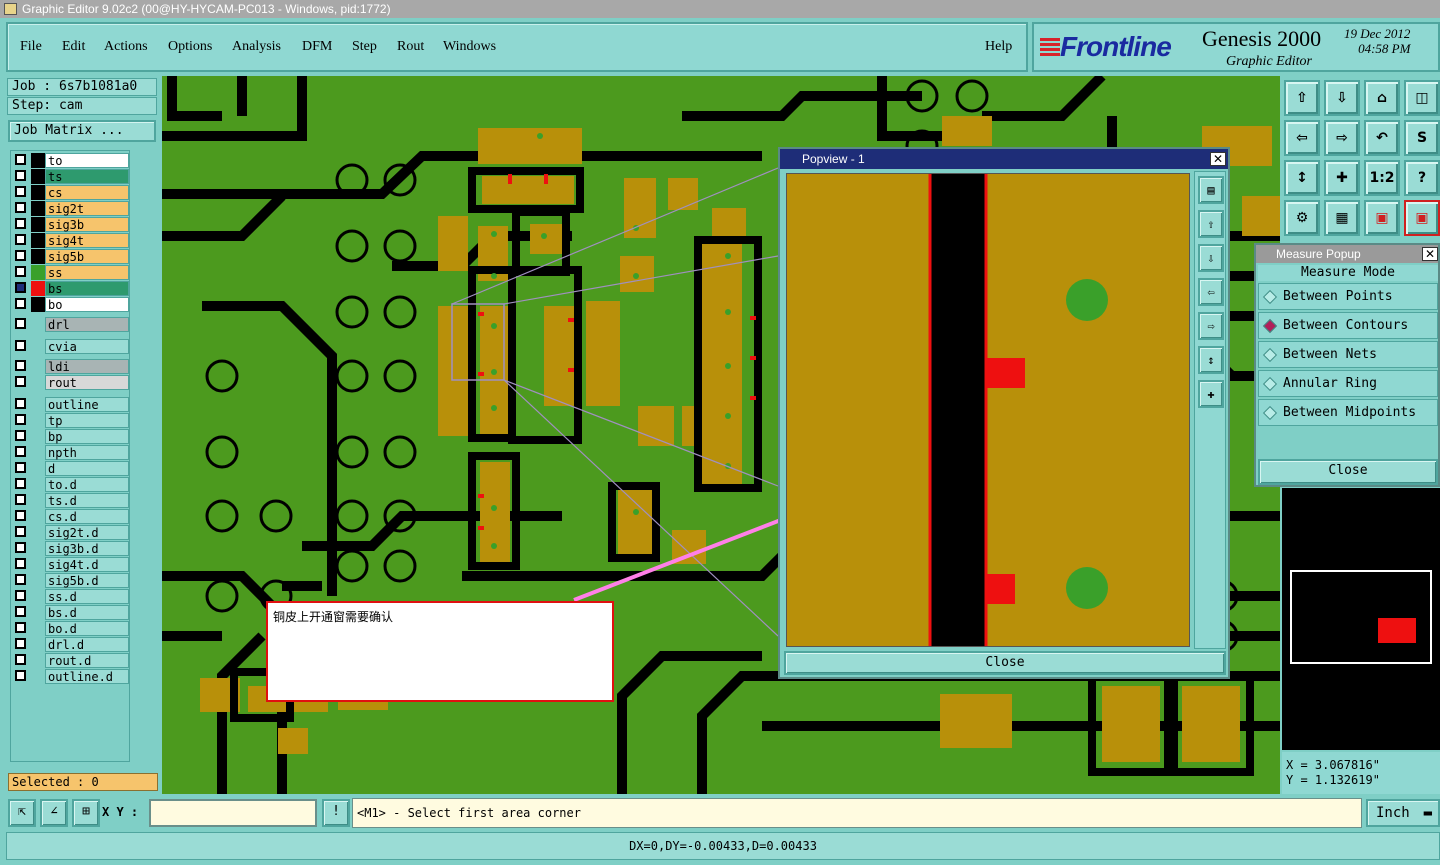 The width and height of the screenshot is (1440, 865). I want to click on layer-row: bs.d, so click(71, 612).